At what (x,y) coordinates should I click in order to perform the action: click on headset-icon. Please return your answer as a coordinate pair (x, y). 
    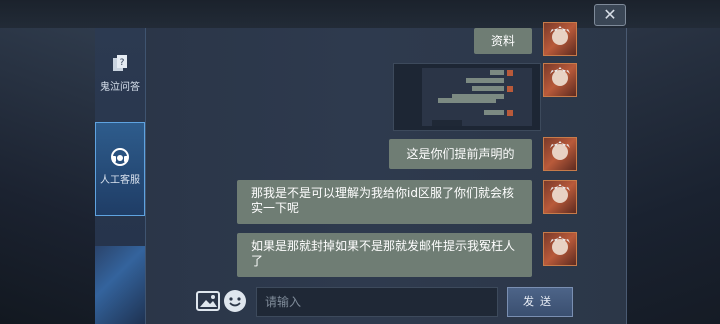
    Looking at the image, I should click on (120, 157).